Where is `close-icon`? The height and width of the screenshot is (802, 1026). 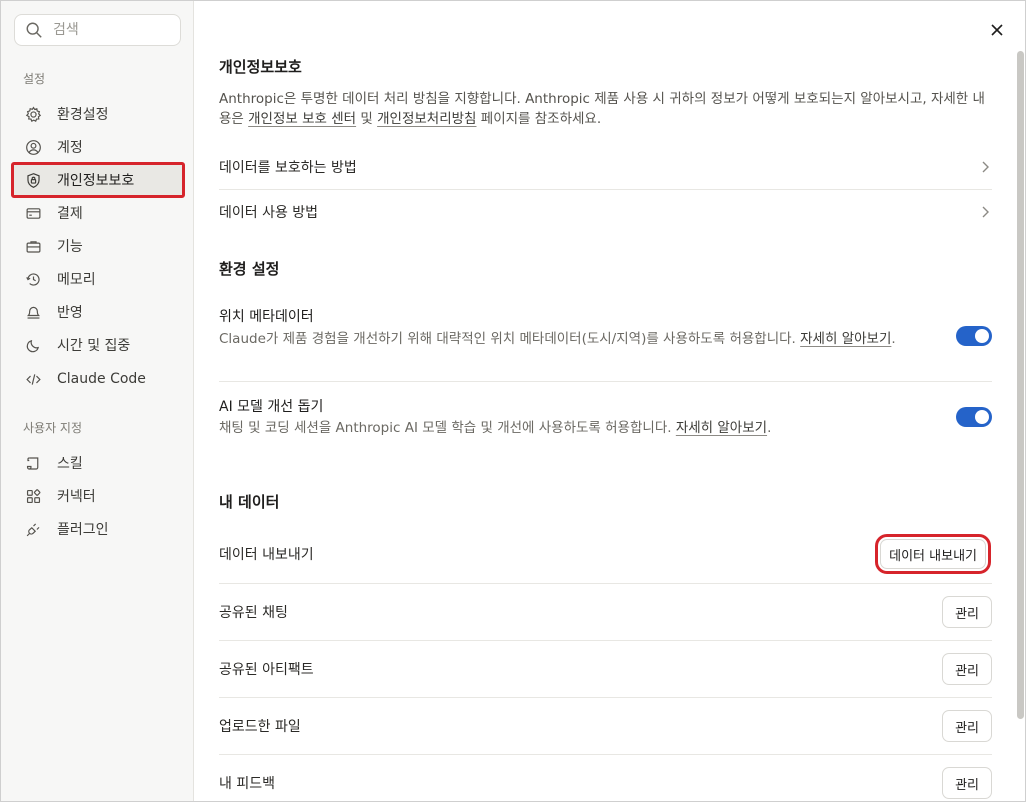 close-icon is located at coordinates (997, 30).